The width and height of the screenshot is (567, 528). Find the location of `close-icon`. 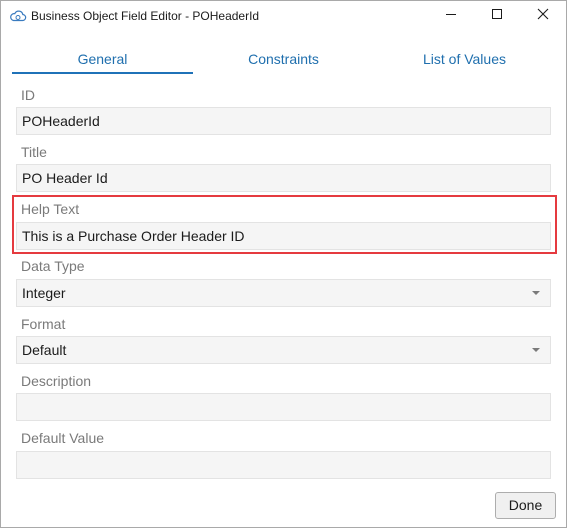

close-icon is located at coordinates (543, 16).